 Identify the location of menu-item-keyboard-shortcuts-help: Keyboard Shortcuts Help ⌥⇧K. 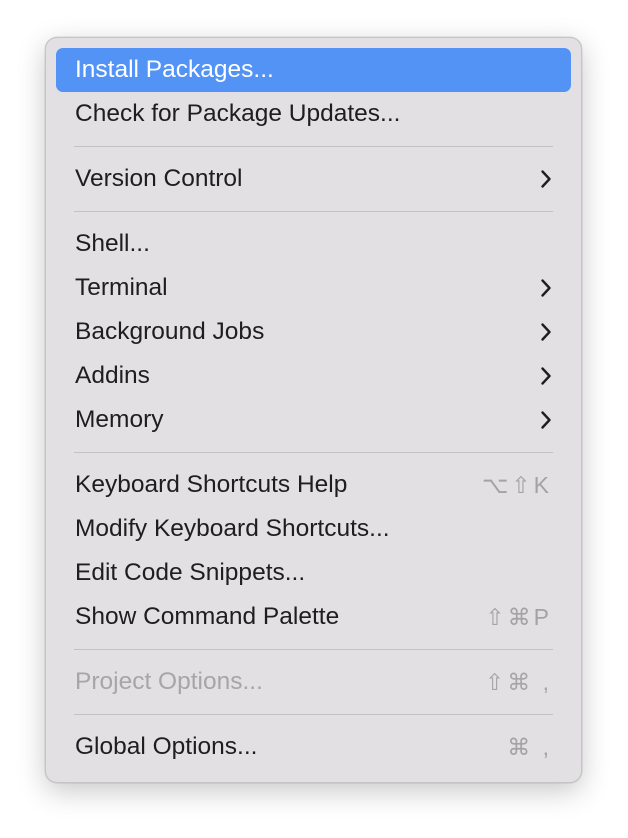
(313, 485).